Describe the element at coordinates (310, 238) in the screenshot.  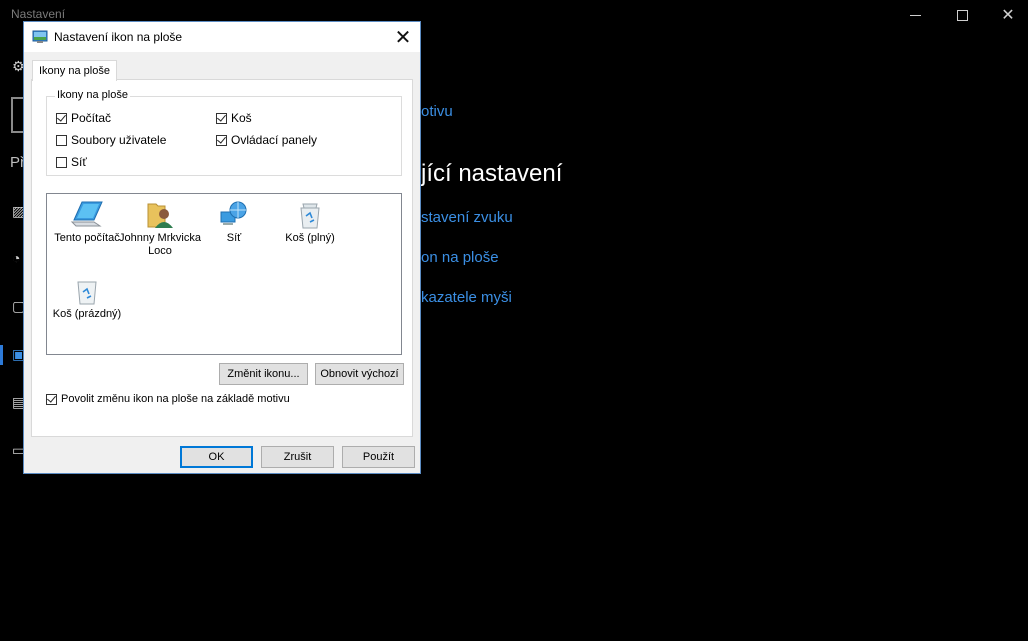
I see `icon-label: Koš (plný)` at that location.